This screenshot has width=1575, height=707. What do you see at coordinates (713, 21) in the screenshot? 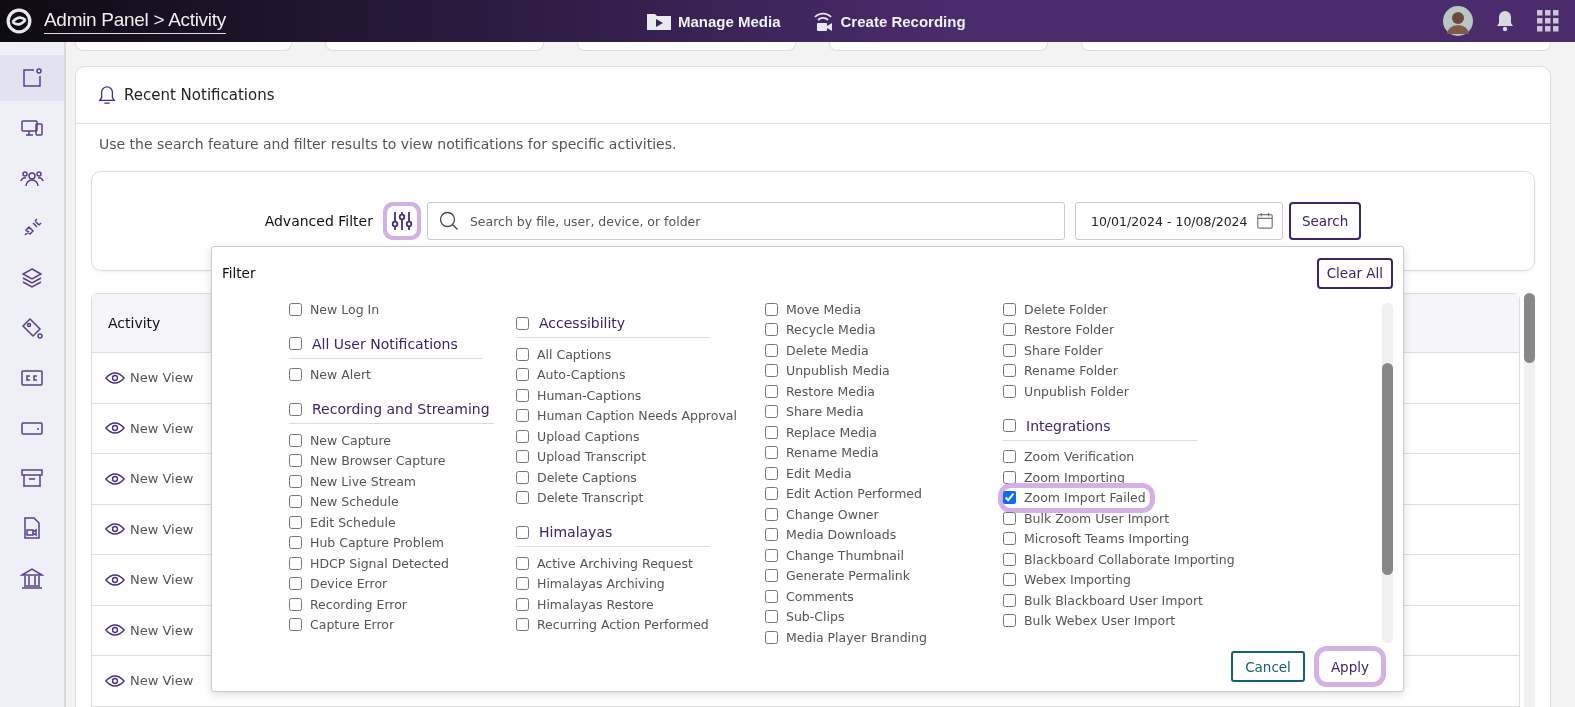
I see `header-action-button: Manage Media` at bounding box center [713, 21].